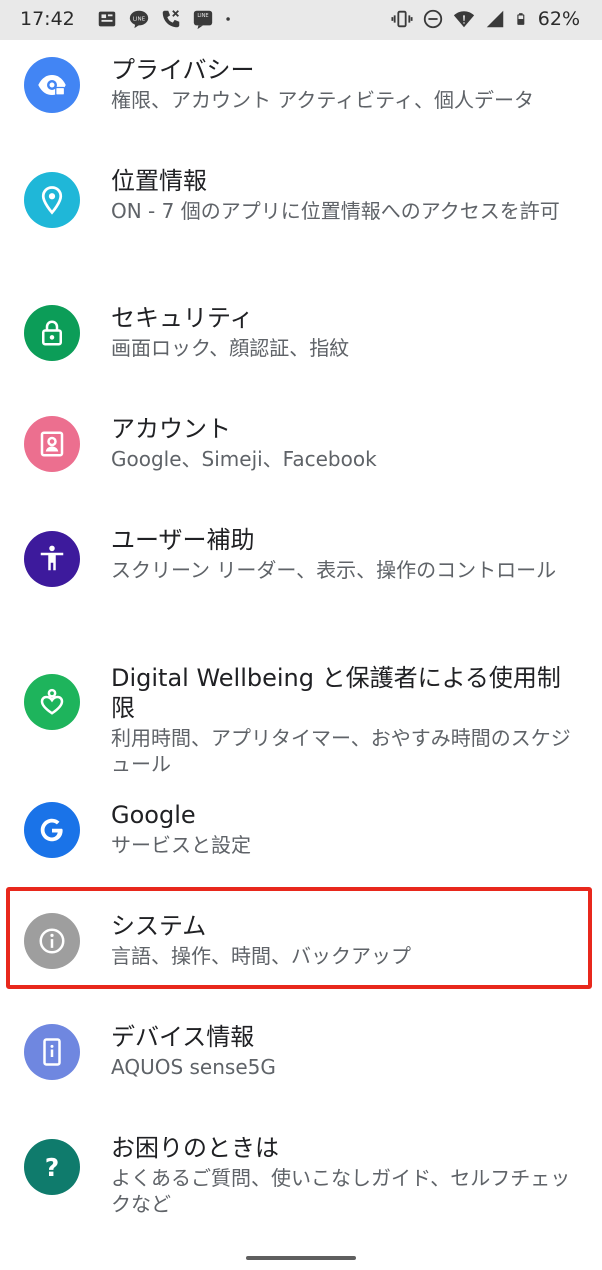  What do you see at coordinates (51, 830) in the screenshot?
I see `google-icon` at bounding box center [51, 830].